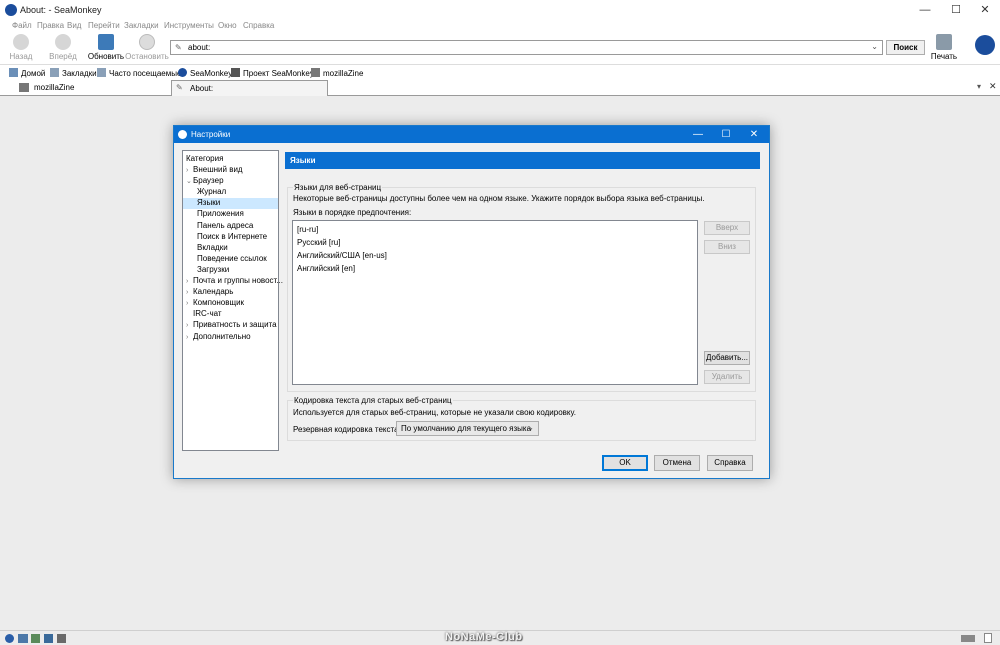  I want to click on category-item: Поиск в Интернете, so click(230, 237).